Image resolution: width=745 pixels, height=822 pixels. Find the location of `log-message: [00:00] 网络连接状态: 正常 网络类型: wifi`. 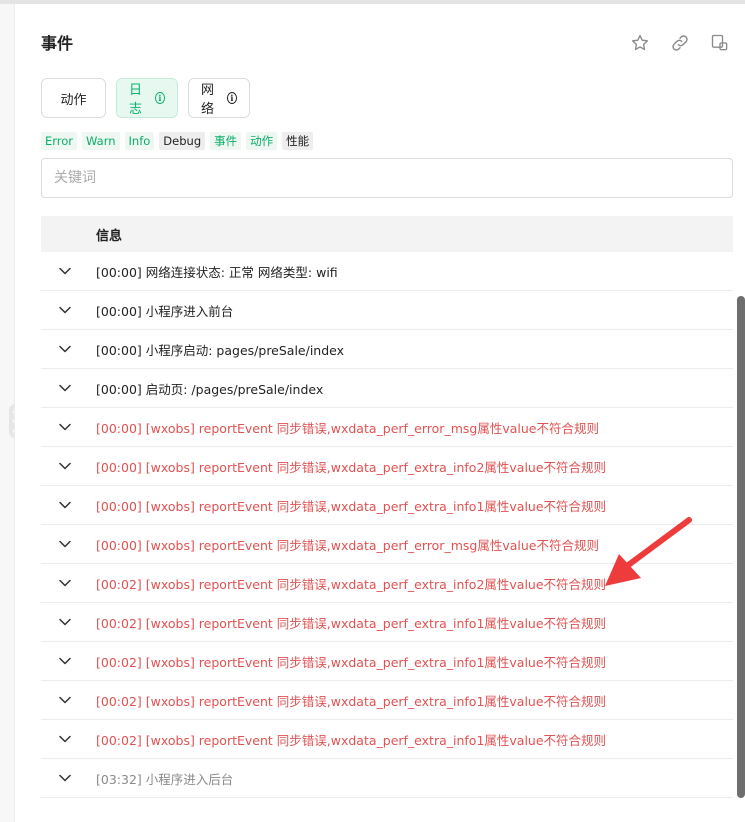

log-message: [00:00] 网络连接状态: 正常 网络类型: wifi is located at coordinates (217, 272).